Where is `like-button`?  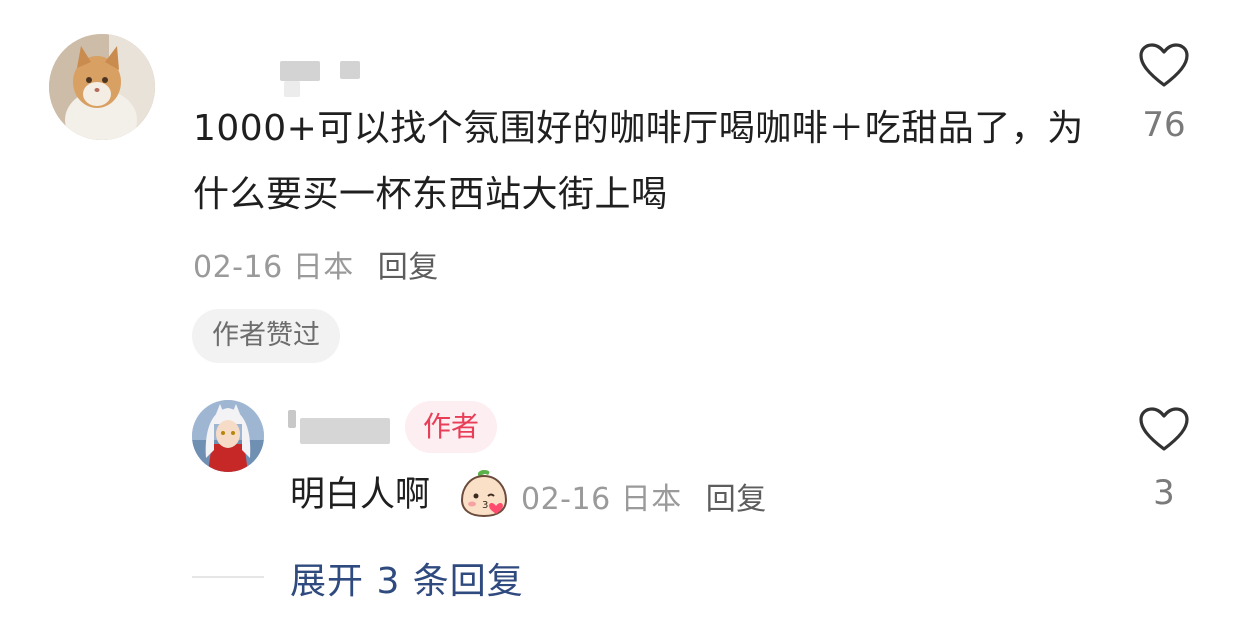 like-button is located at coordinates (1164, 65).